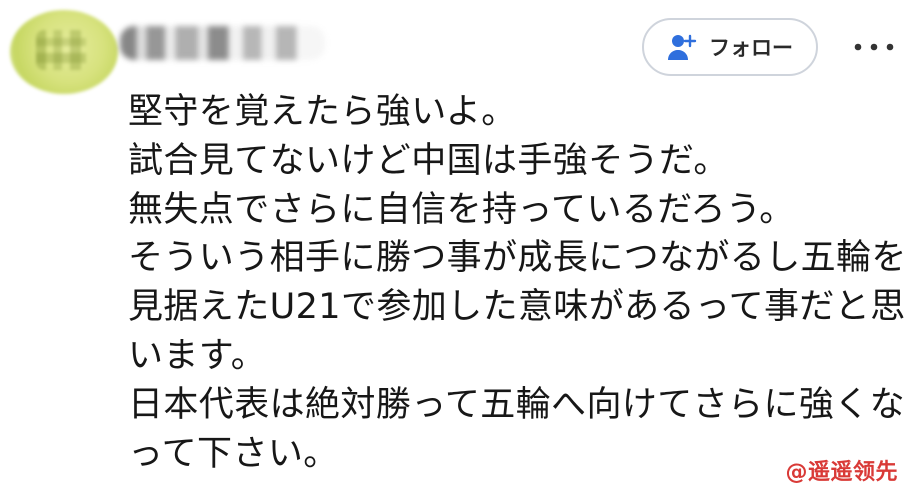 The image size is (920, 500). Describe the element at coordinates (517, 258) in the screenshot. I see `comment-line-4: そういう相手に勝つ事が成長につながるし五輪を` at that location.